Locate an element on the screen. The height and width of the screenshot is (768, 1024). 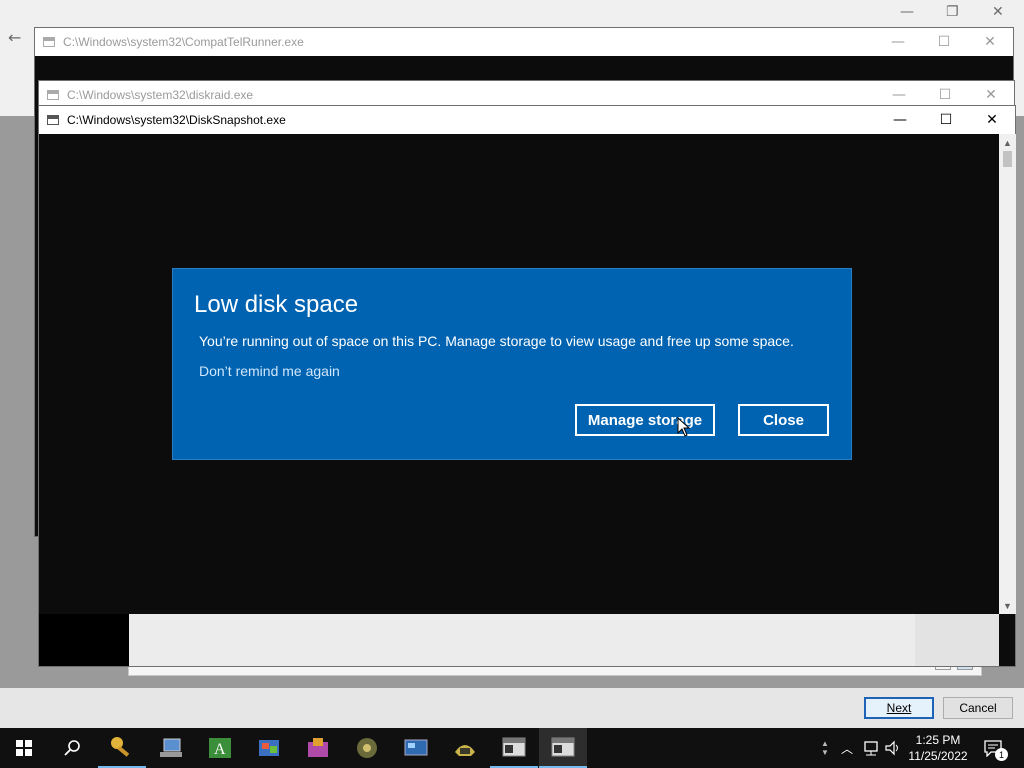
clock-date: 11/25/2022 is located at coordinates (938, 756).